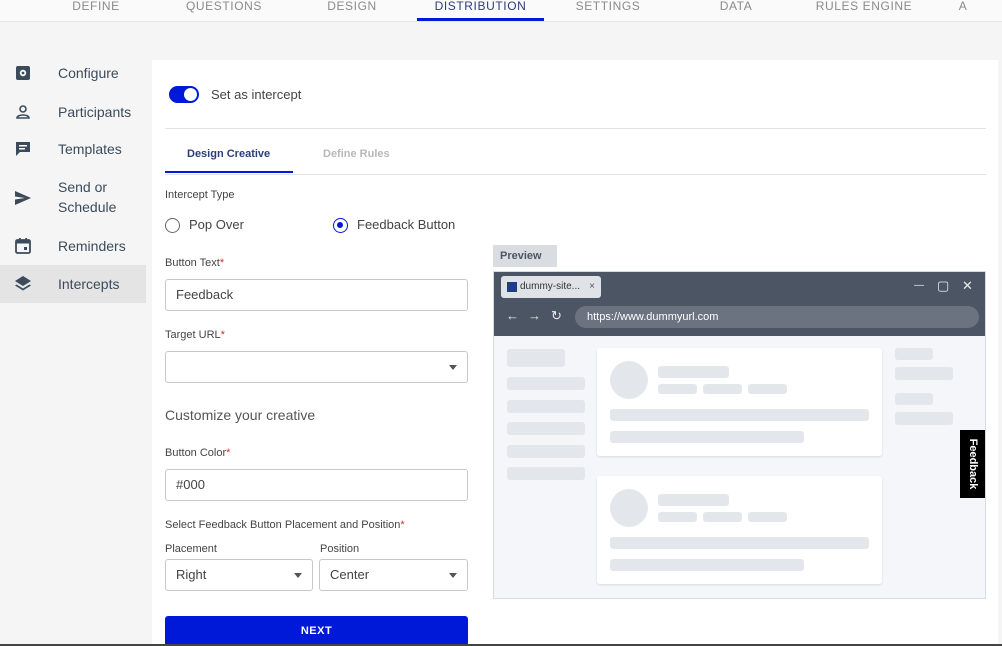 This screenshot has width=1002, height=646. What do you see at coordinates (963, 10) in the screenshot?
I see `tab-more: A` at bounding box center [963, 10].